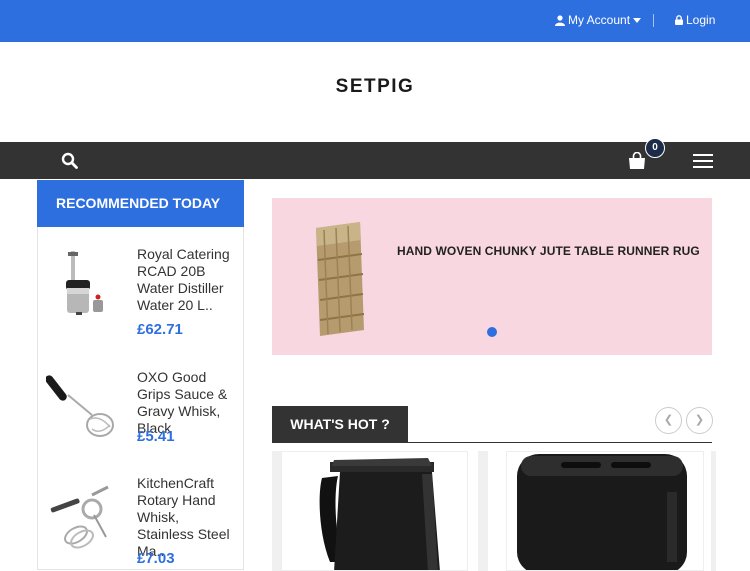 Image resolution: width=750 pixels, height=571 pixels. I want to click on carousel-prev-button: ❮, so click(668, 420).